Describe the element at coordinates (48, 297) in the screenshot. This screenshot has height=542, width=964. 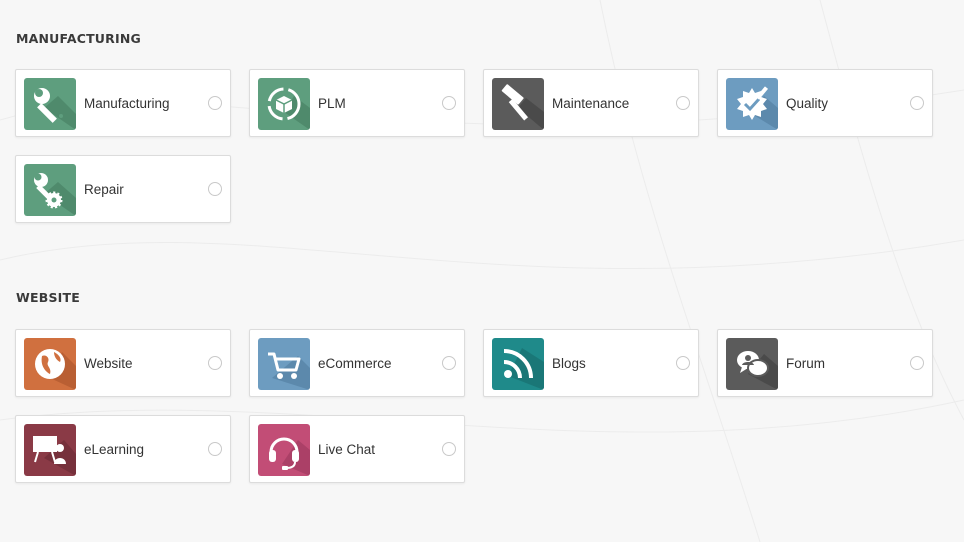
I see `section-title-website: WEBSITE` at that location.